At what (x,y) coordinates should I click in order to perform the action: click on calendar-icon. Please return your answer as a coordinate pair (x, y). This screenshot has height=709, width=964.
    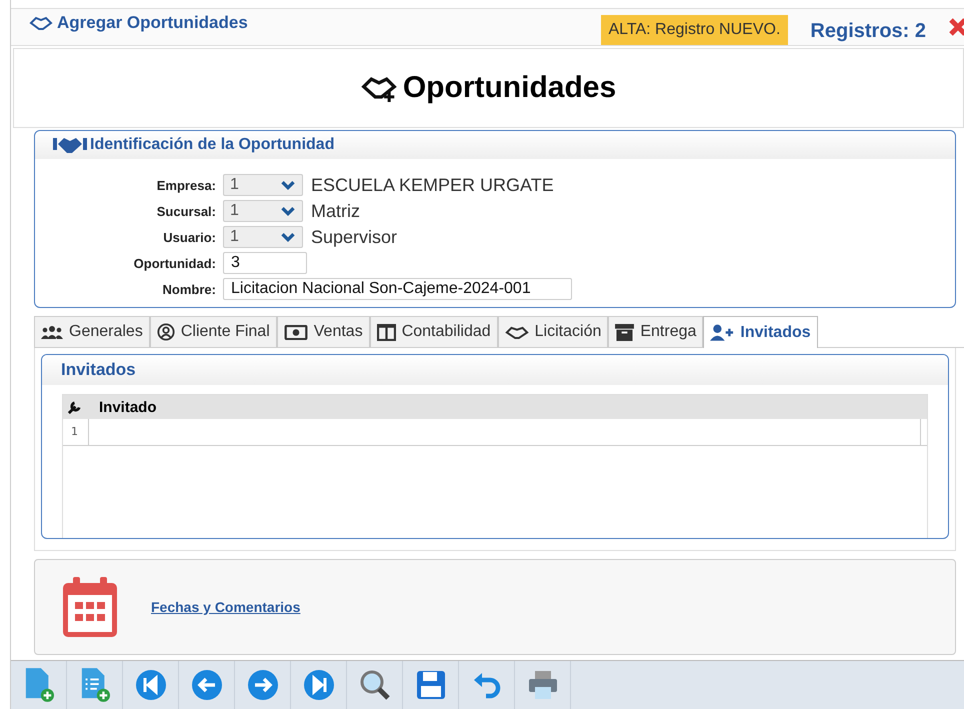
    Looking at the image, I should click on (90, 607).